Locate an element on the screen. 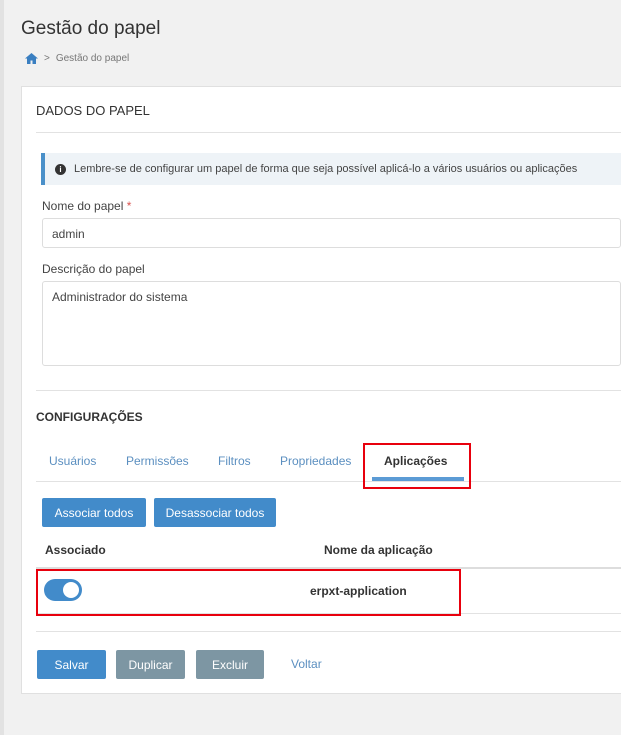 This screenshot has width=621, height=735. required-mark: * is located at coordinates (129, 206).